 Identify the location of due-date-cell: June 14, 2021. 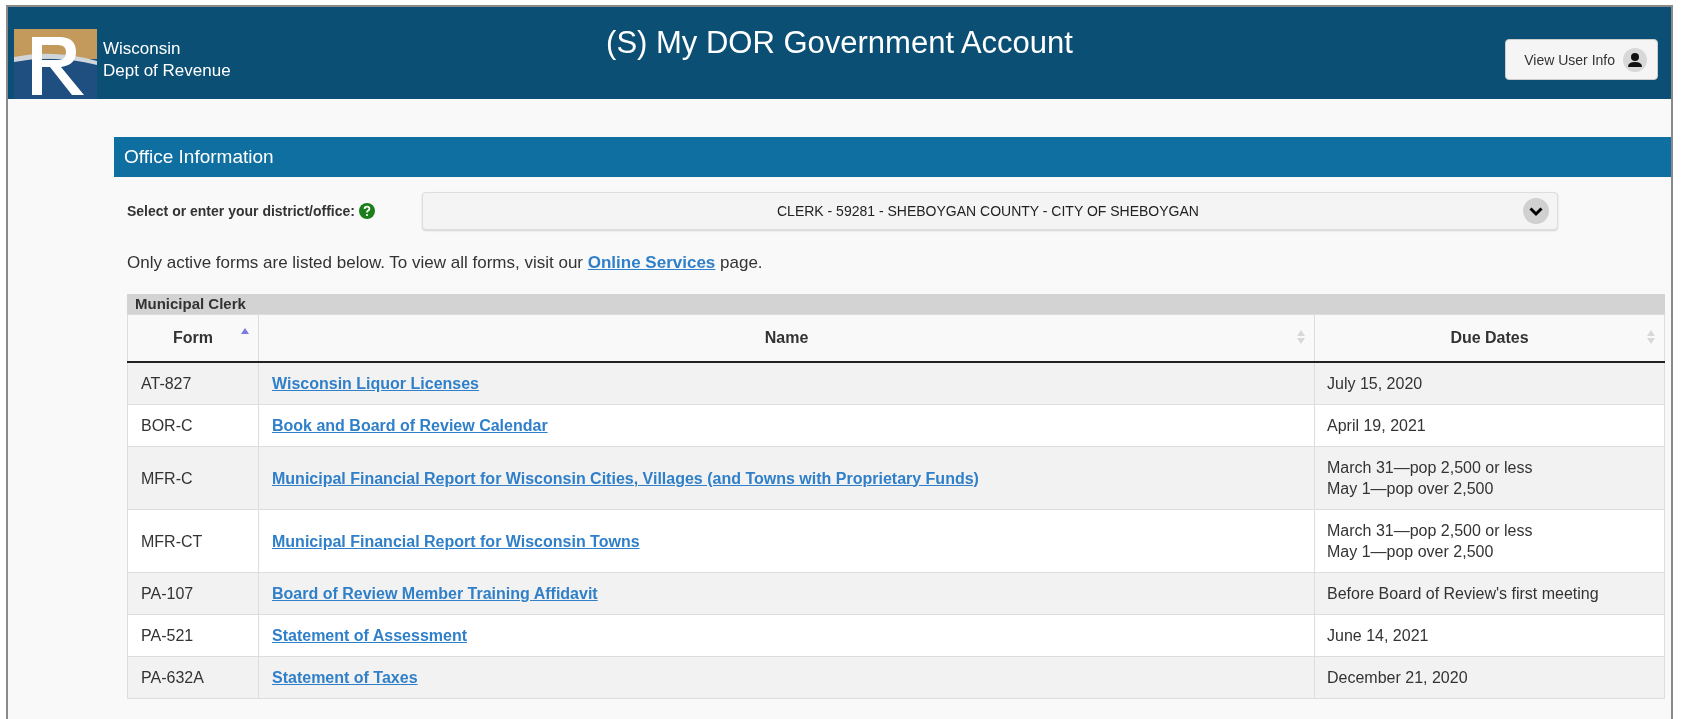
(1489, 635).